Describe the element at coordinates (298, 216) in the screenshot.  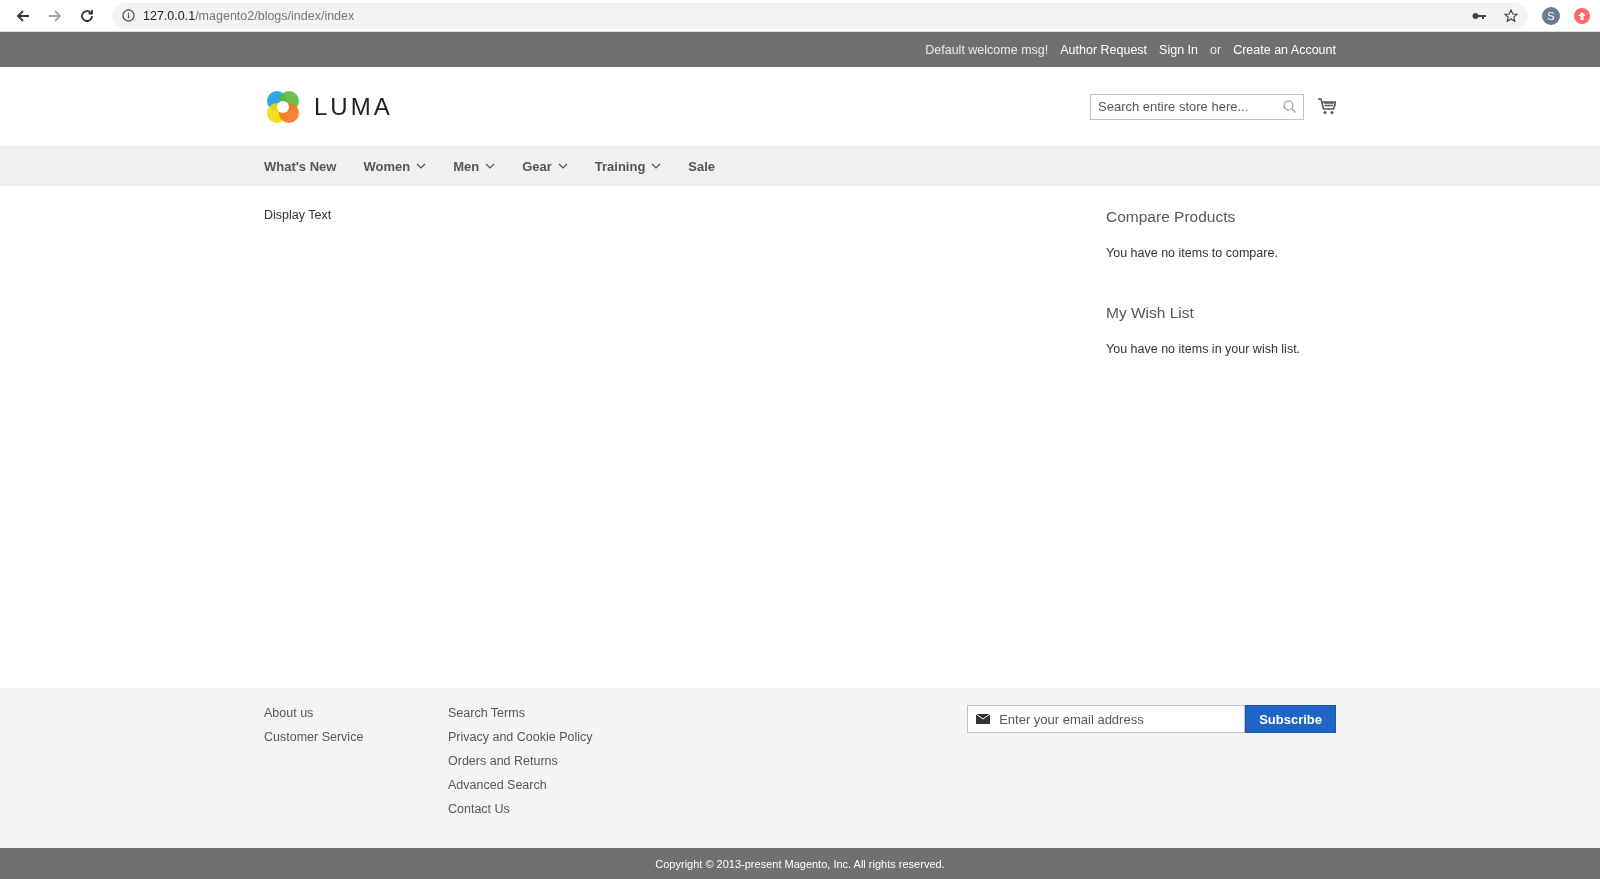
I see `display-text: Display Text` at that location.